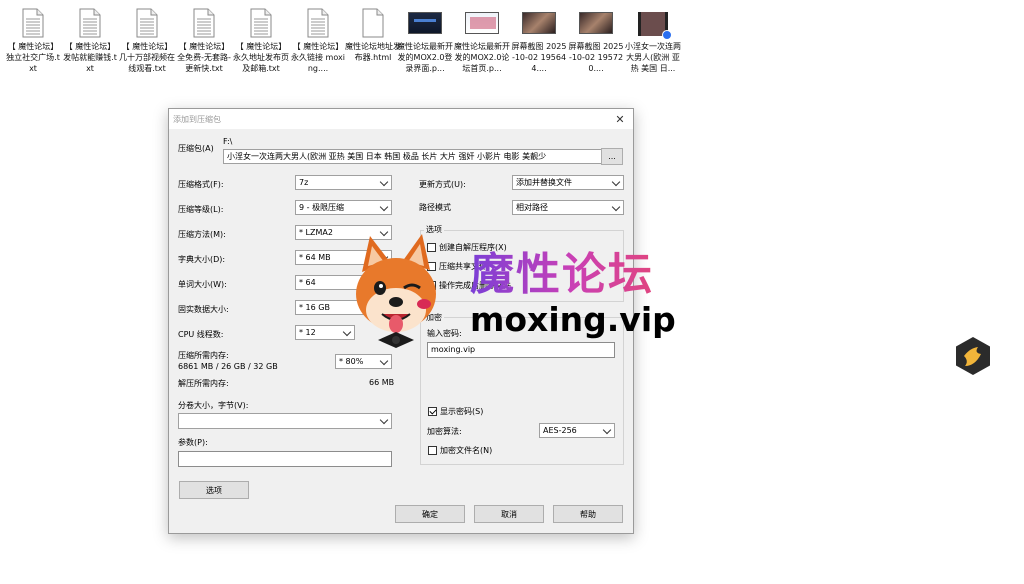 Image resolution: width=1024 pixels, height=584 pixels. I want to click on video-file-icon, so click(655, 26).